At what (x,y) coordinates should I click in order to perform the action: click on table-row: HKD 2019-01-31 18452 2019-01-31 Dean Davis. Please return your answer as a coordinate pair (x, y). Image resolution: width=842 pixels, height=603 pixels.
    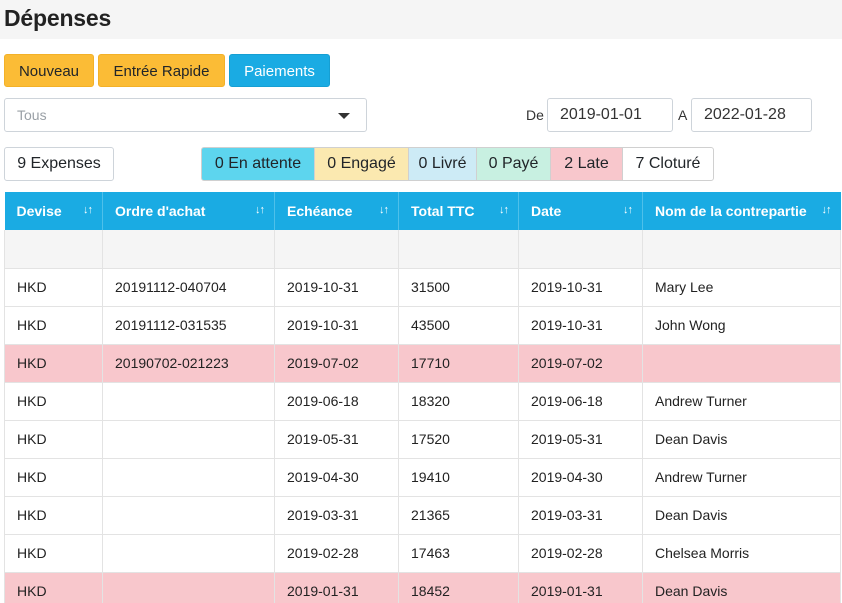
    Looking at the image, I should click on (422, 587).